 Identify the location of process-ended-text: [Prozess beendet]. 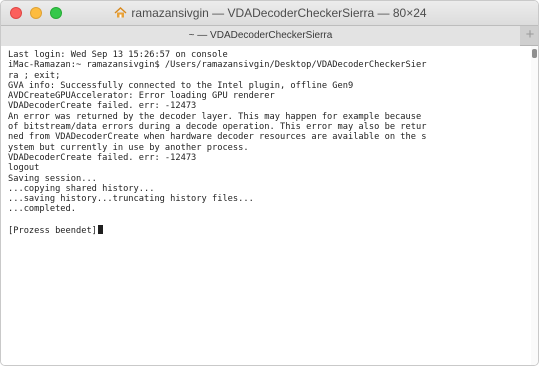
(52, 231).